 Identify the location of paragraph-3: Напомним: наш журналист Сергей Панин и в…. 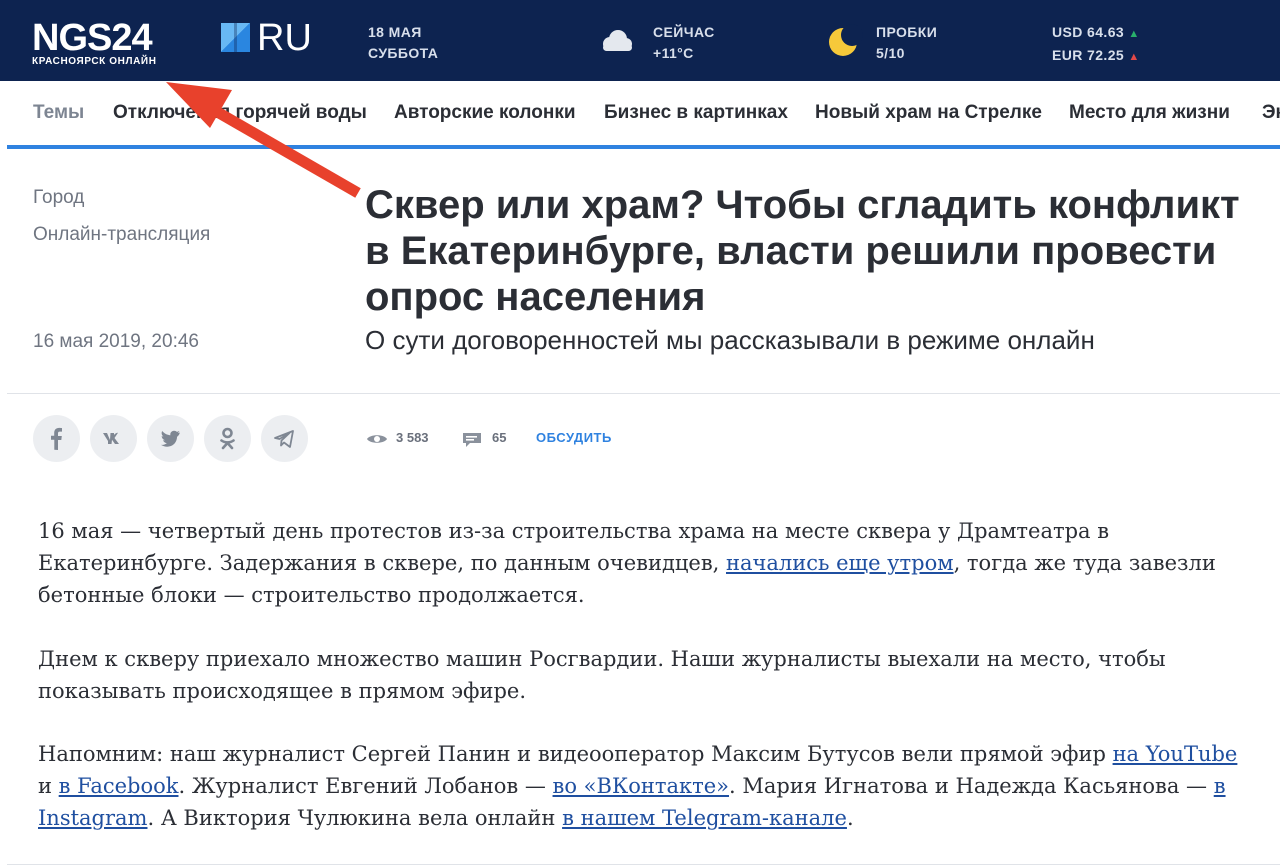
(643, 786).